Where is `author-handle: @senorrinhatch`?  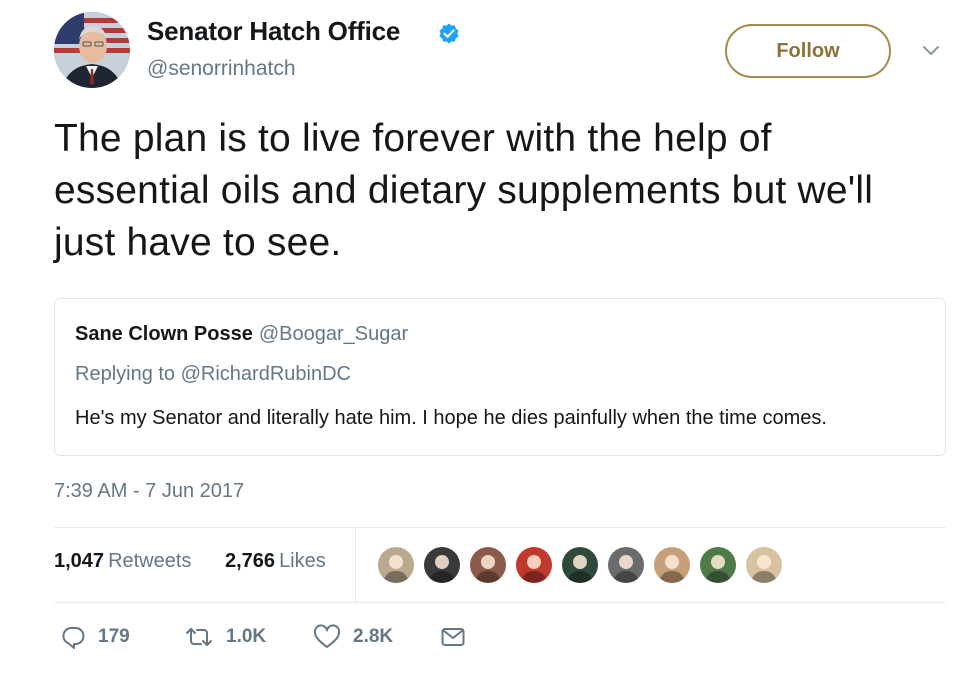
author-handle: @senorrinhatch is located at coordinates (221, 69).